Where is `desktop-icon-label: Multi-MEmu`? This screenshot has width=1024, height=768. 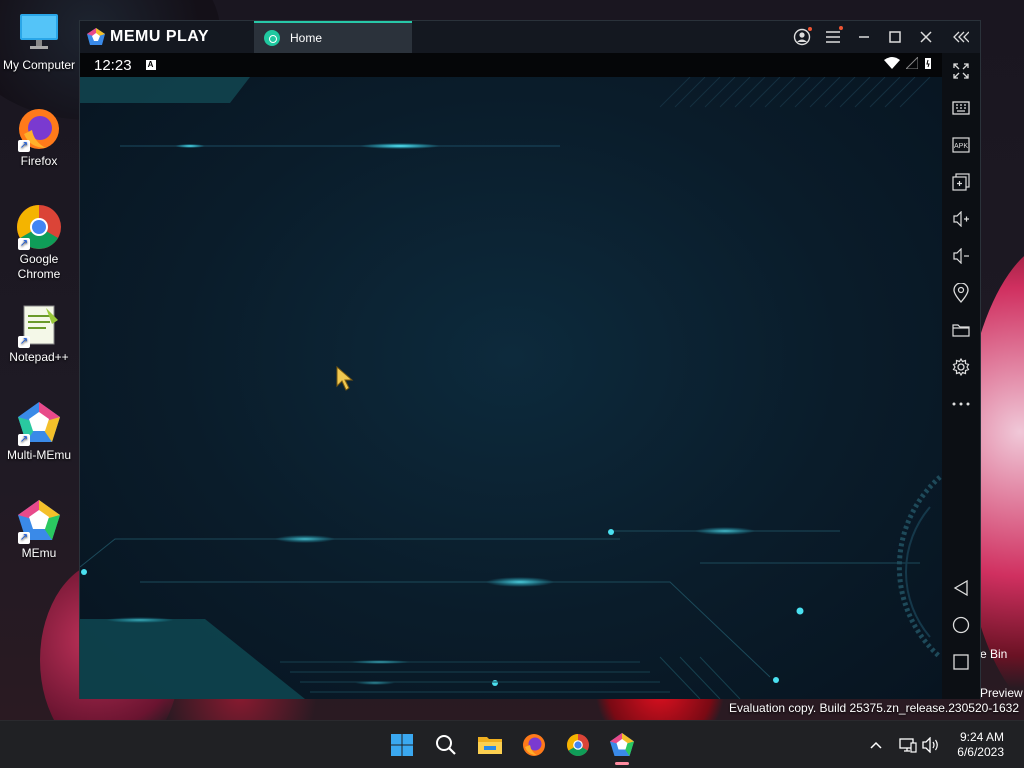
desktop-icon-label: Multi-MEmu is located at coordinates (38, 455).